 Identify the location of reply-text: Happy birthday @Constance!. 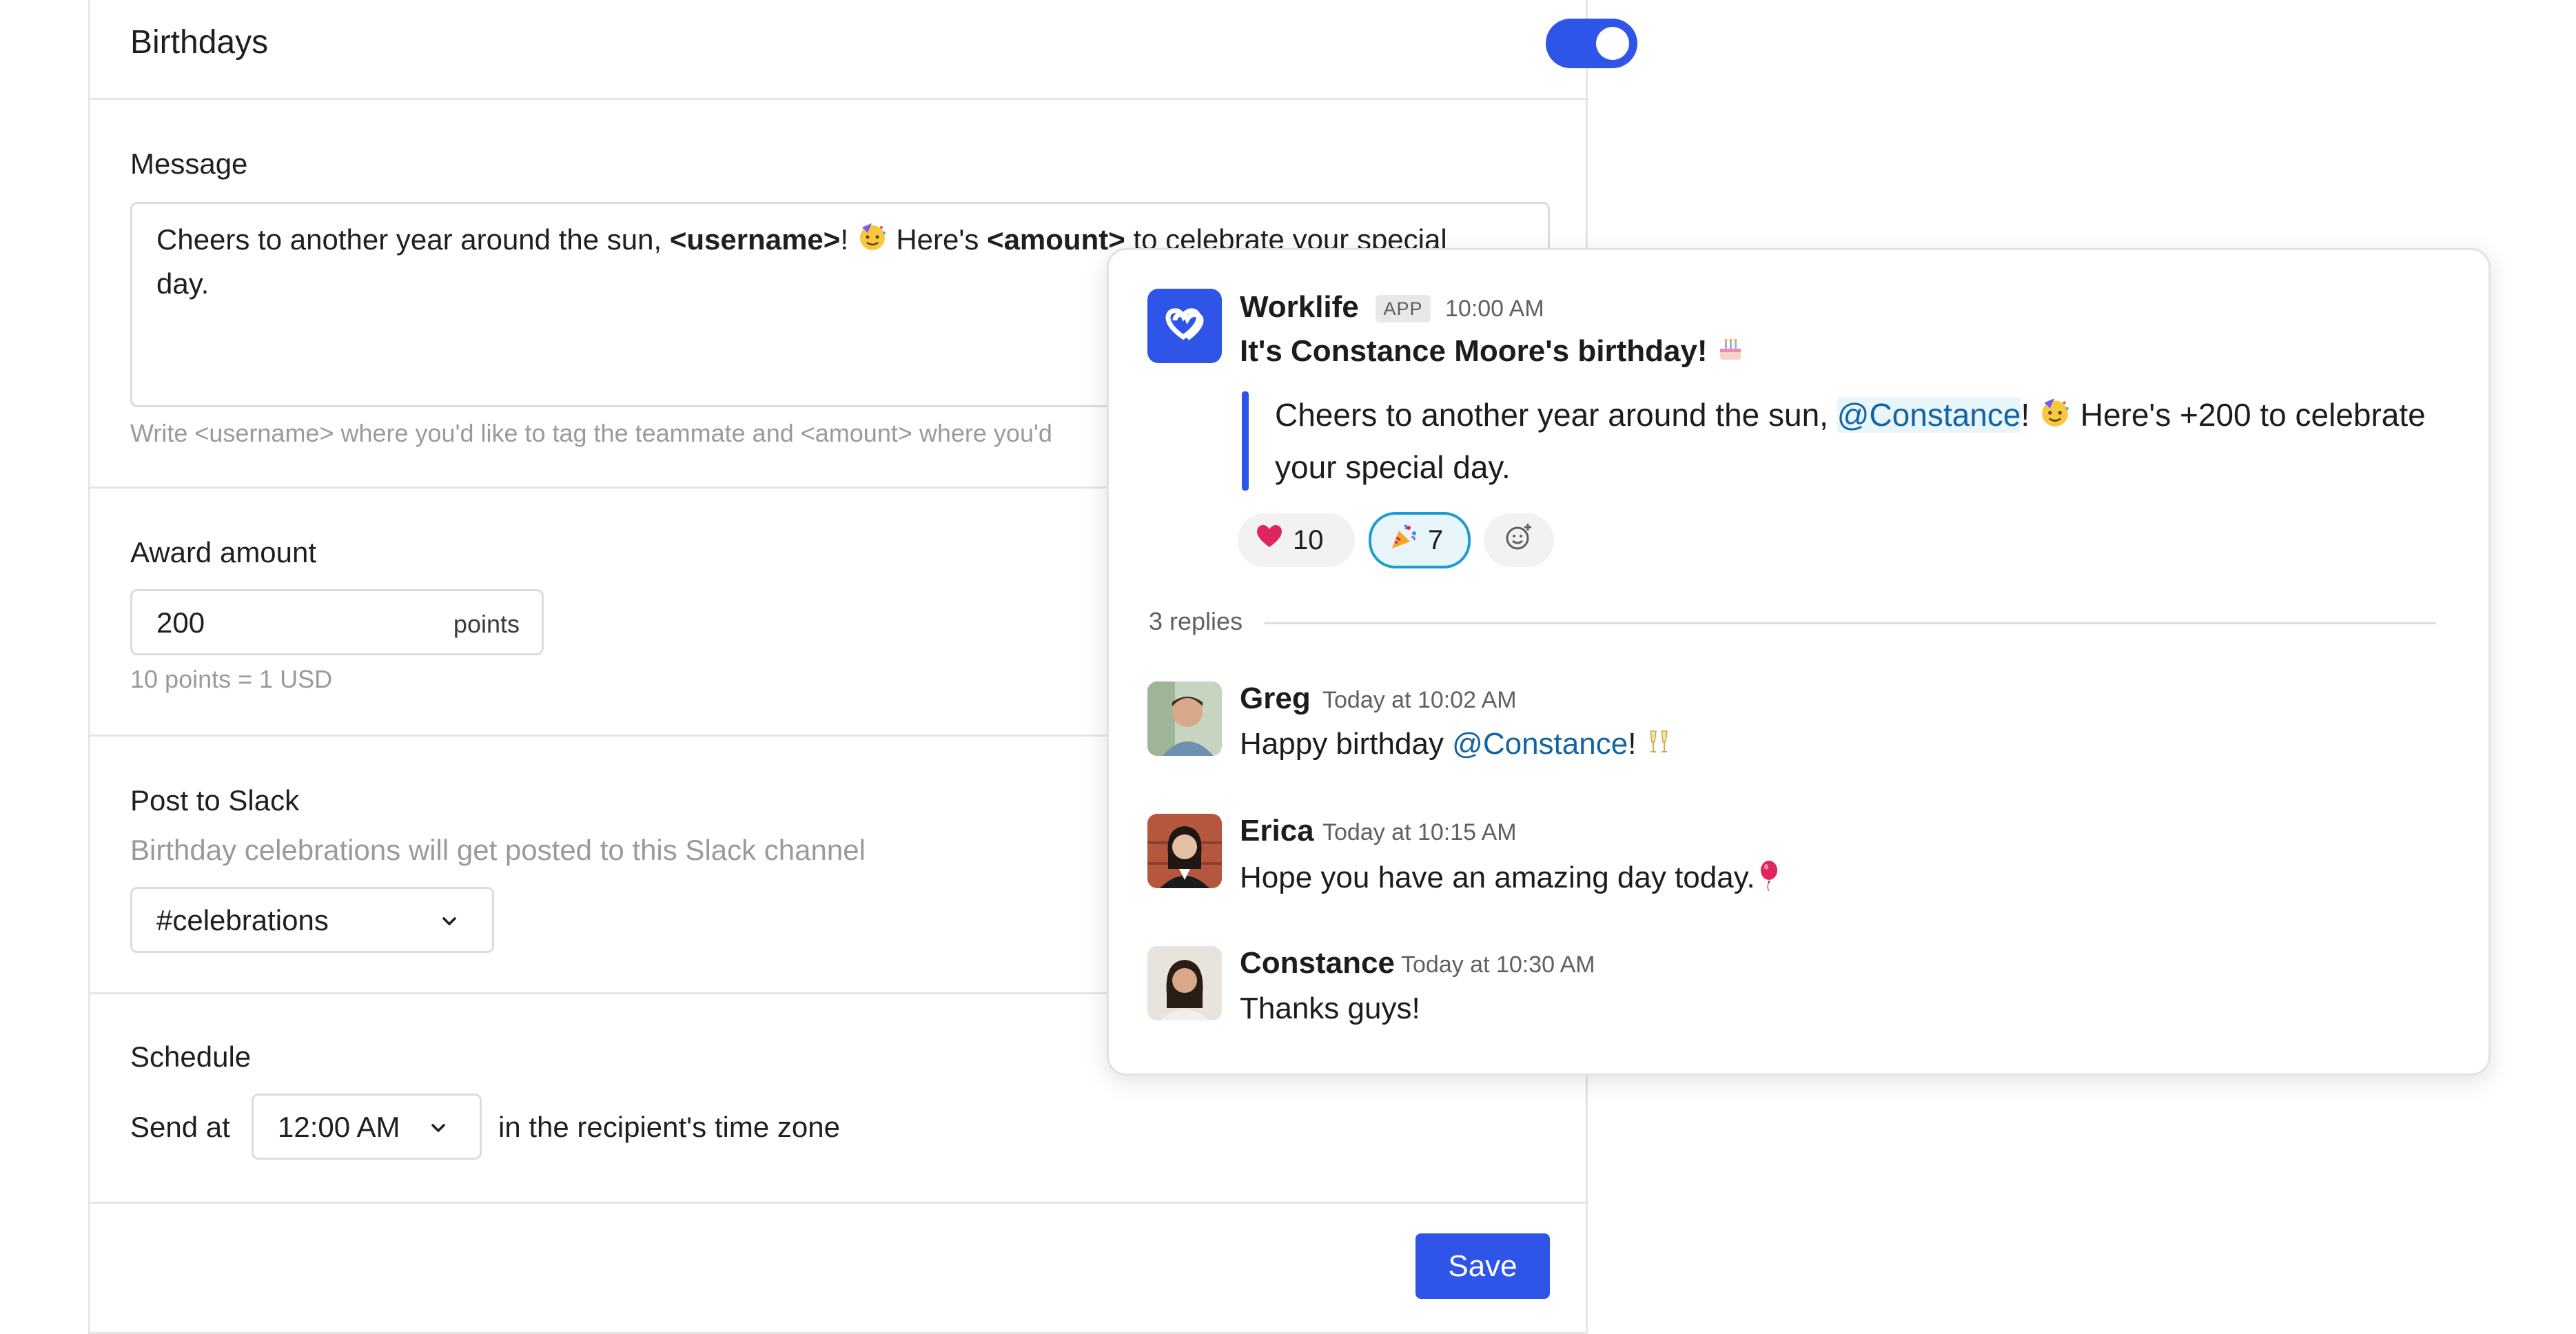
(1456, 746).